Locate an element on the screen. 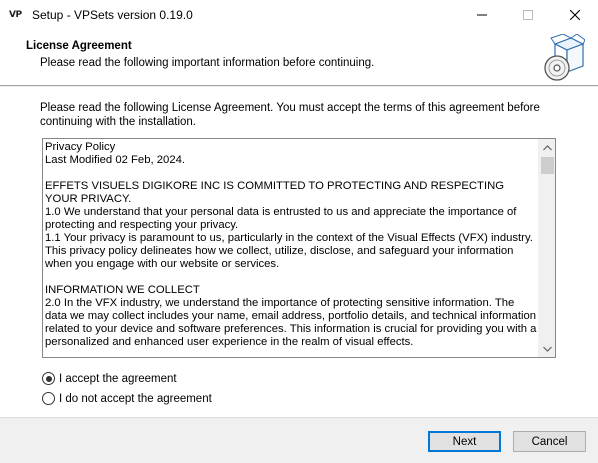 This screenshot has width=598, height=463. window-title: Setup - VPSets version 0.19.0 is located at coordinates (112, 15).